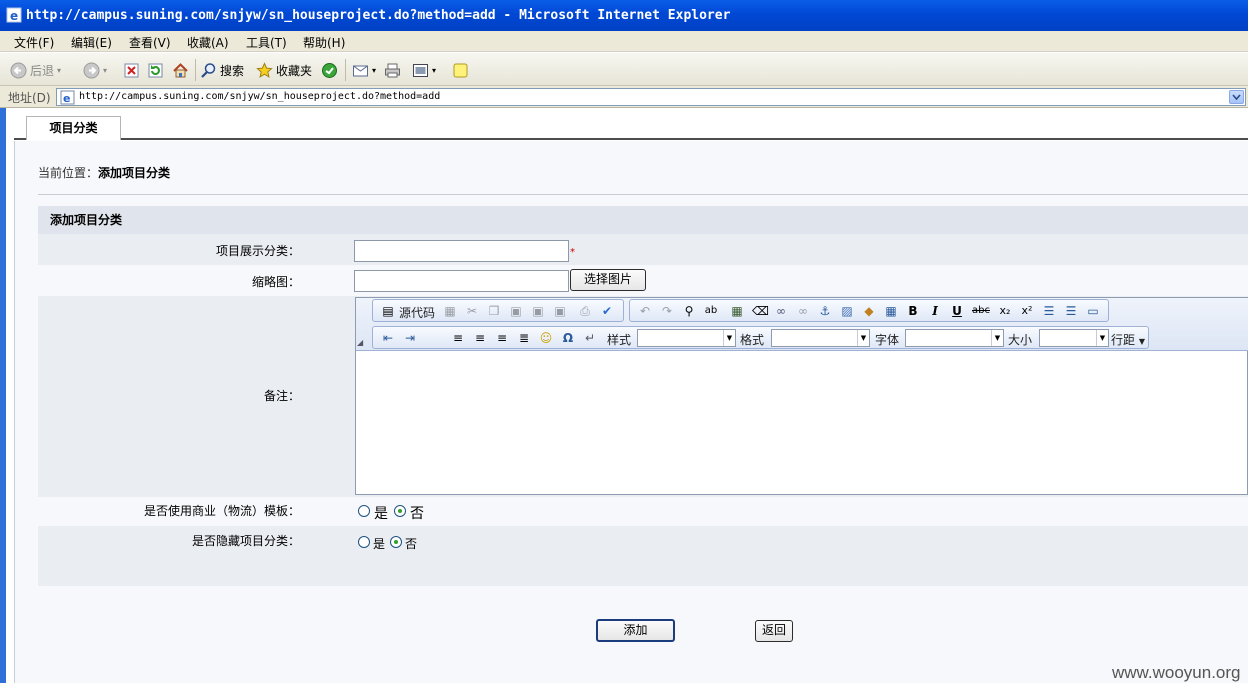 This screenshot has width=1248, height=683. I want to click on stop-button, so click(131, 70).